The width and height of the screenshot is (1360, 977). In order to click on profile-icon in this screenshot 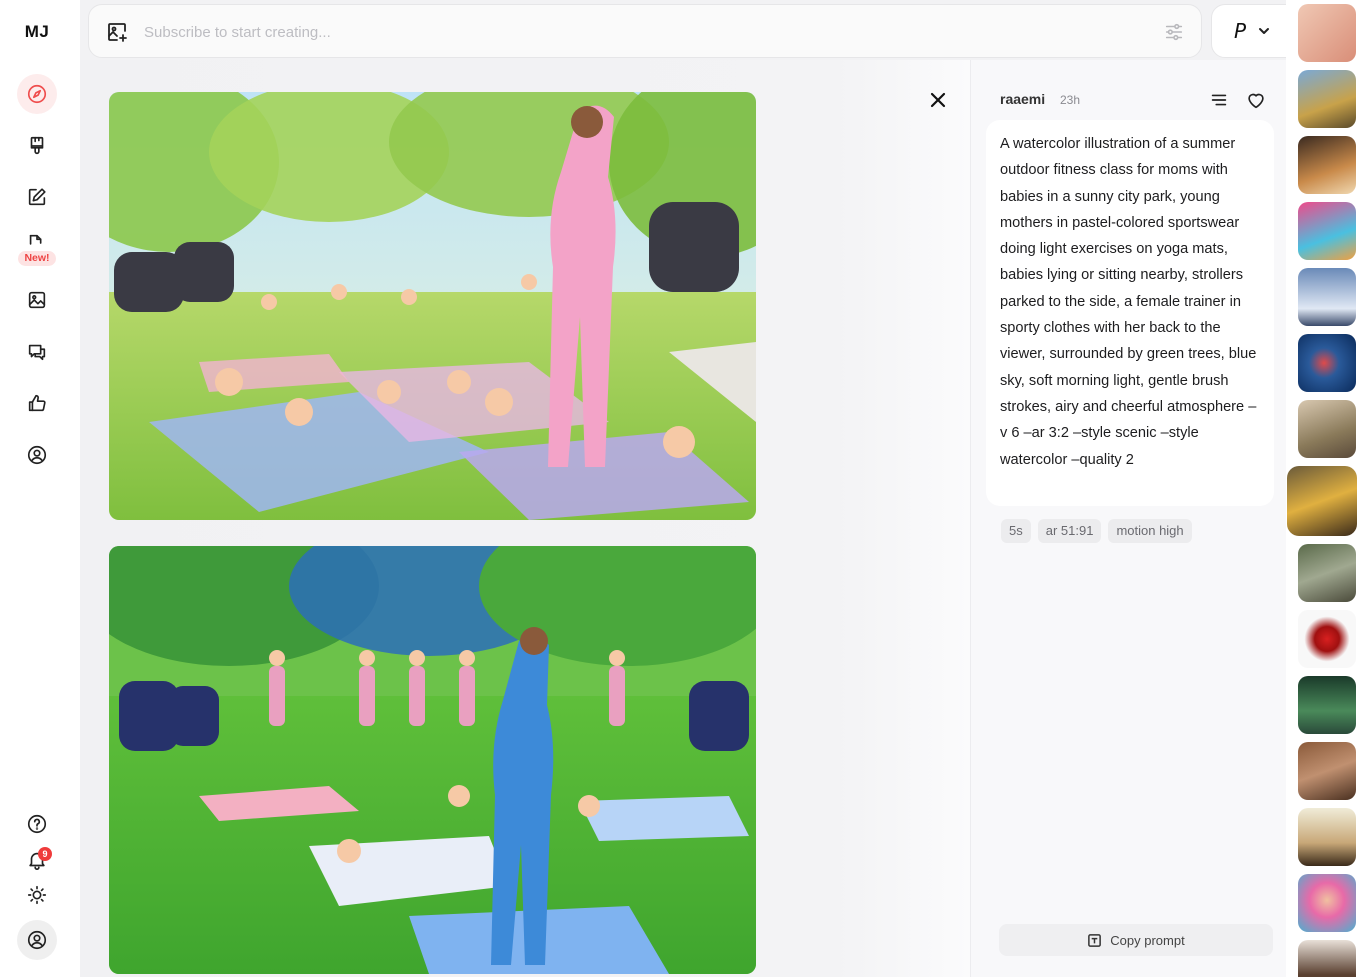, I will do `click(37, 455)`.